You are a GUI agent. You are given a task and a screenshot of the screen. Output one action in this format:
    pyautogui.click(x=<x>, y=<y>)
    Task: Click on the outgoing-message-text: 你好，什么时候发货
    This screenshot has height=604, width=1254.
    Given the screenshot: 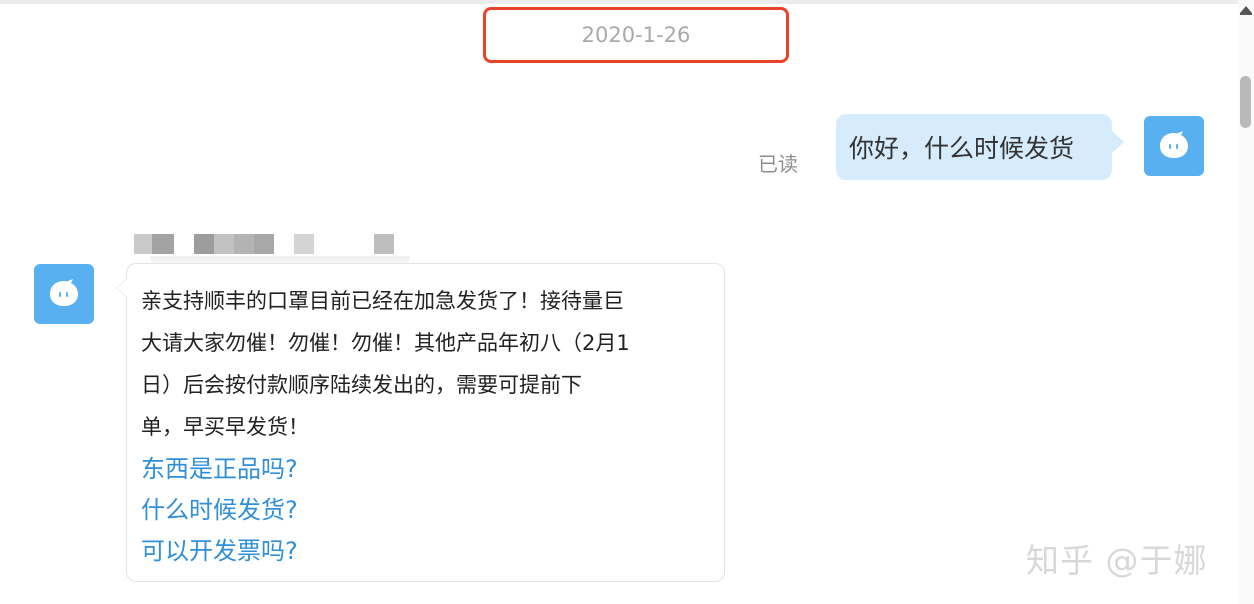 What is the action you would take?
    pyautogui.click(x=962, y=148)
    